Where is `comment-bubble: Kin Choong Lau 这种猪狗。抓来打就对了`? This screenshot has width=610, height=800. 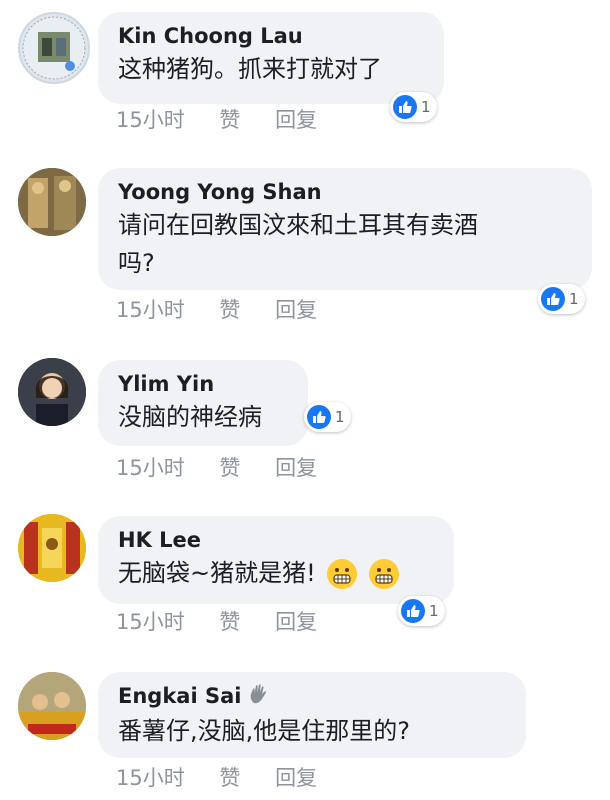 comment-bubble: Kin Choong Lau 这种猪狗。抓来打就对了 is located at coordinates (271, 58).